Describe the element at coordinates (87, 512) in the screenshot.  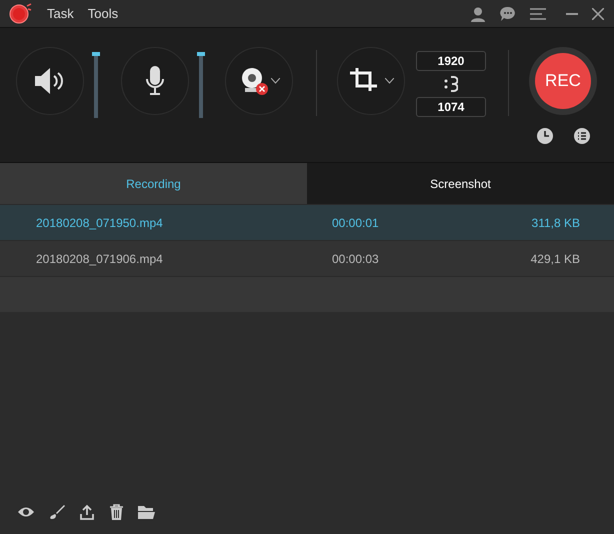
I see `upload-icon` at that location.